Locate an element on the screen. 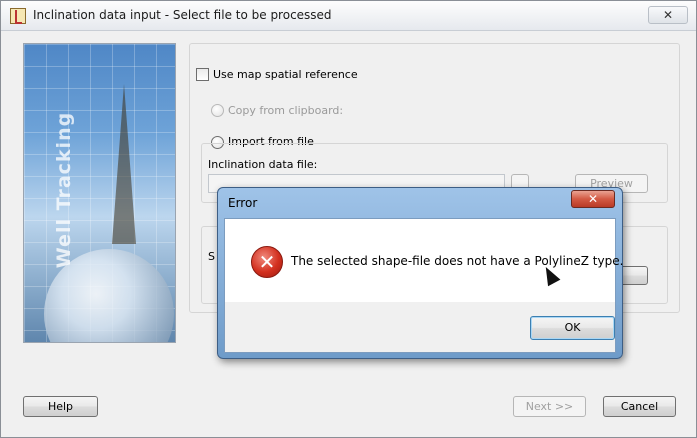 The image size is (697, 438). oil-rig-tower is located at coordinates (124, 164).